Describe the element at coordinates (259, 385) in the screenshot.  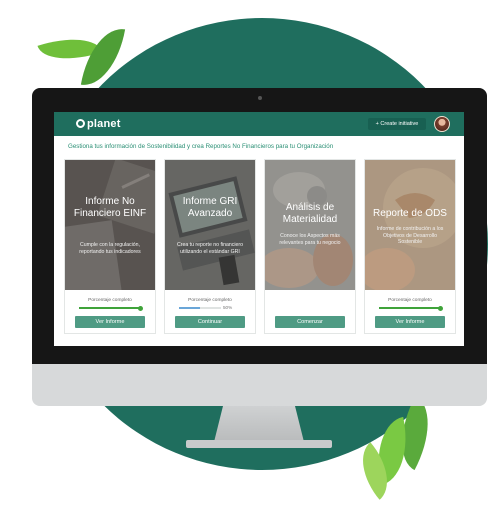
I see `monitor-chin` at that location.